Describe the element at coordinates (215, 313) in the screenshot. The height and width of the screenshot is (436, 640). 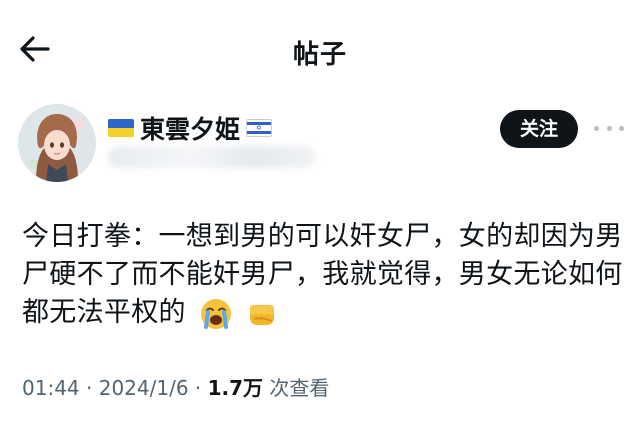
I see `crying-face-icon` at that location.